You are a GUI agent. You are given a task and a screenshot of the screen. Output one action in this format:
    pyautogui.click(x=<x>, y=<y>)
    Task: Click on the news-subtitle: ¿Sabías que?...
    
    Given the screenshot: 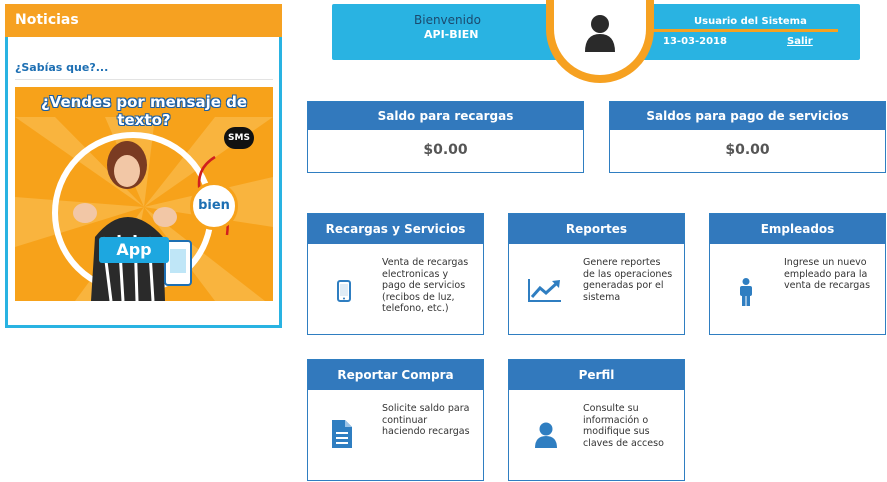 What is the action you would take?
    pyautogui.click(x=62, y=67)
    